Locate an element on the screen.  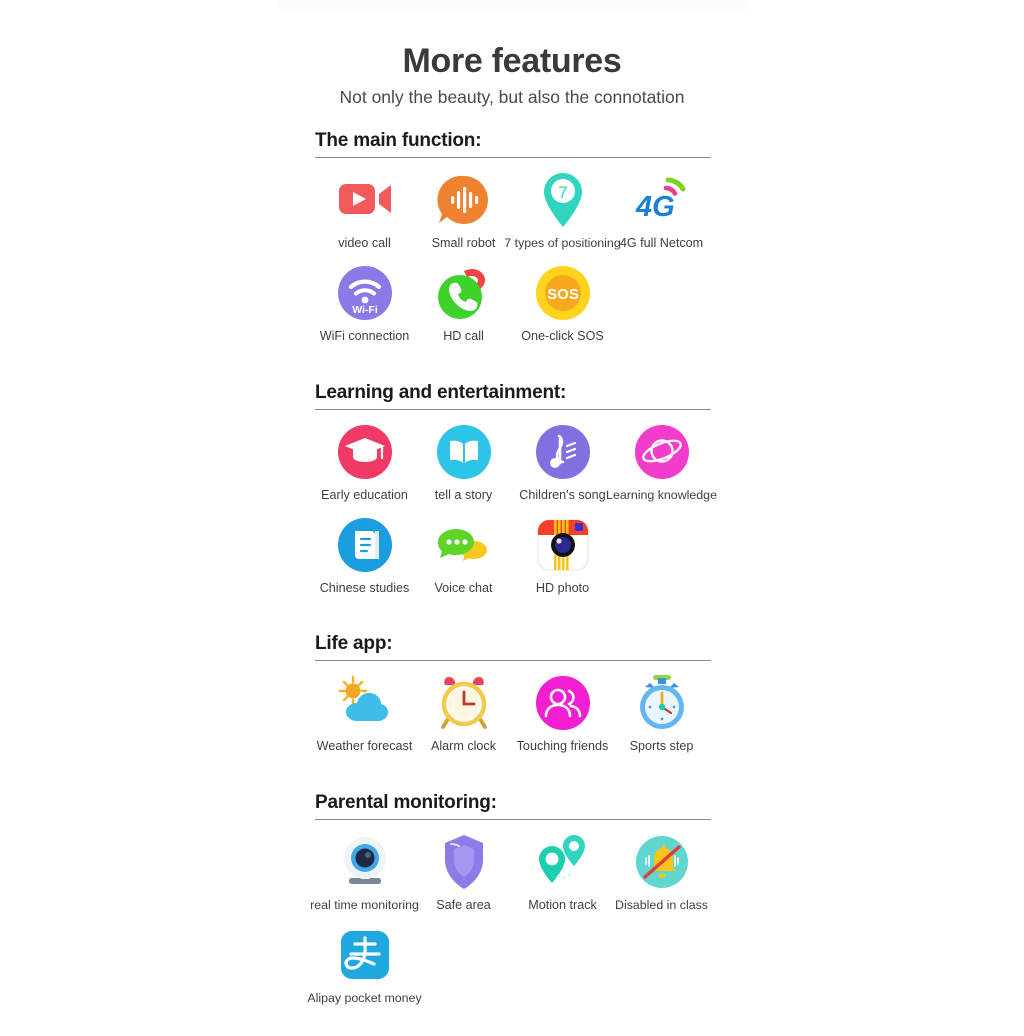
feature-item: Early education is located at coordinates (364, 462).